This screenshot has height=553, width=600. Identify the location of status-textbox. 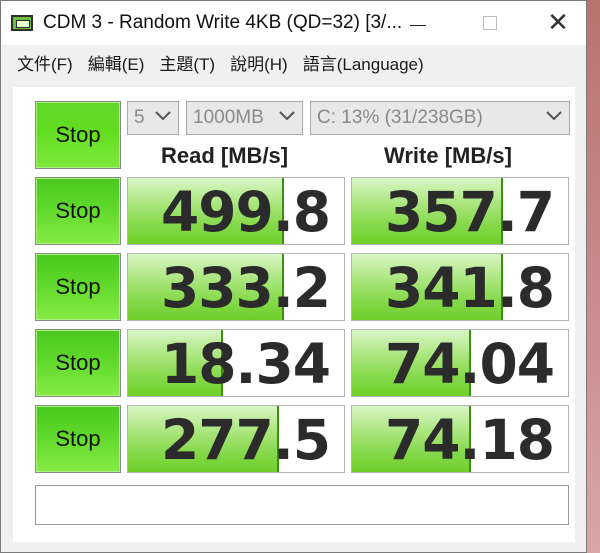
(302, 505).